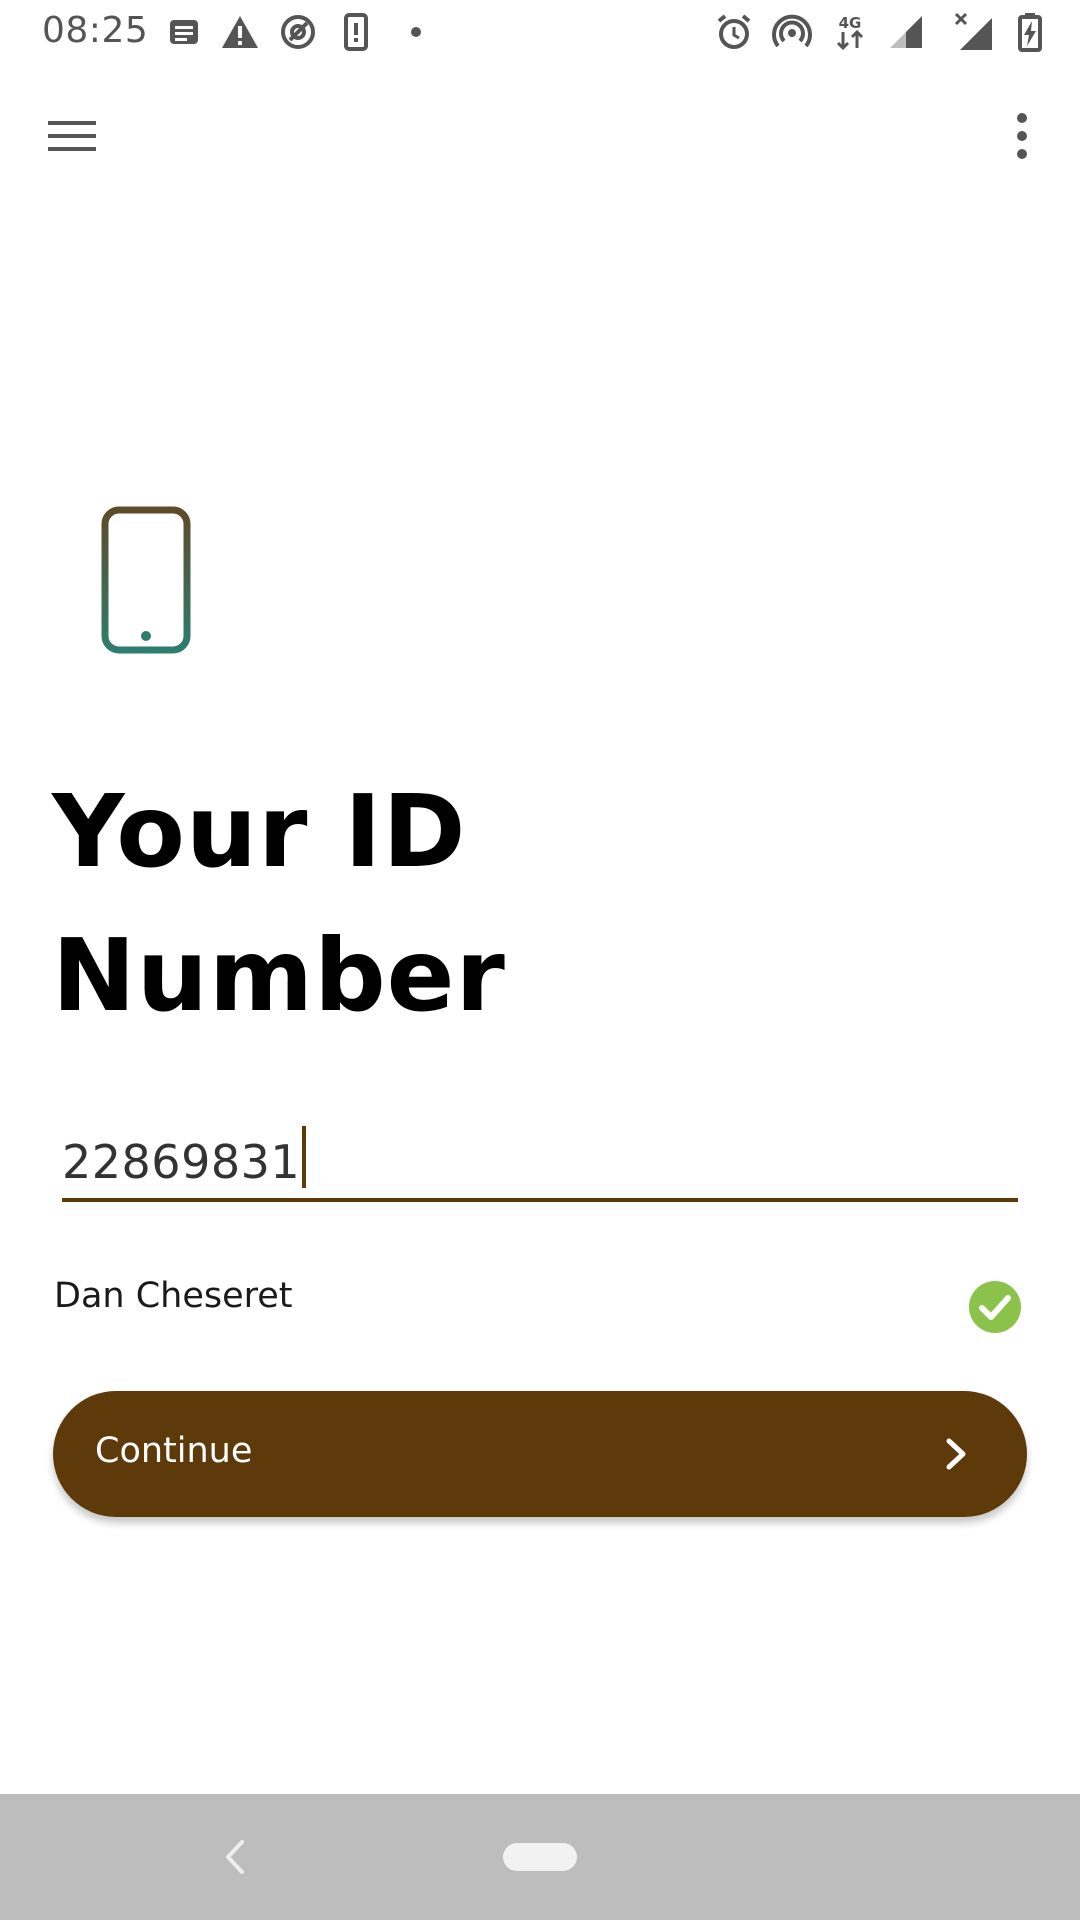 Image resolution: width=1080 pixels, height=1920 pixels. I want to click on continue-button: Continue, so click(540, 1454).